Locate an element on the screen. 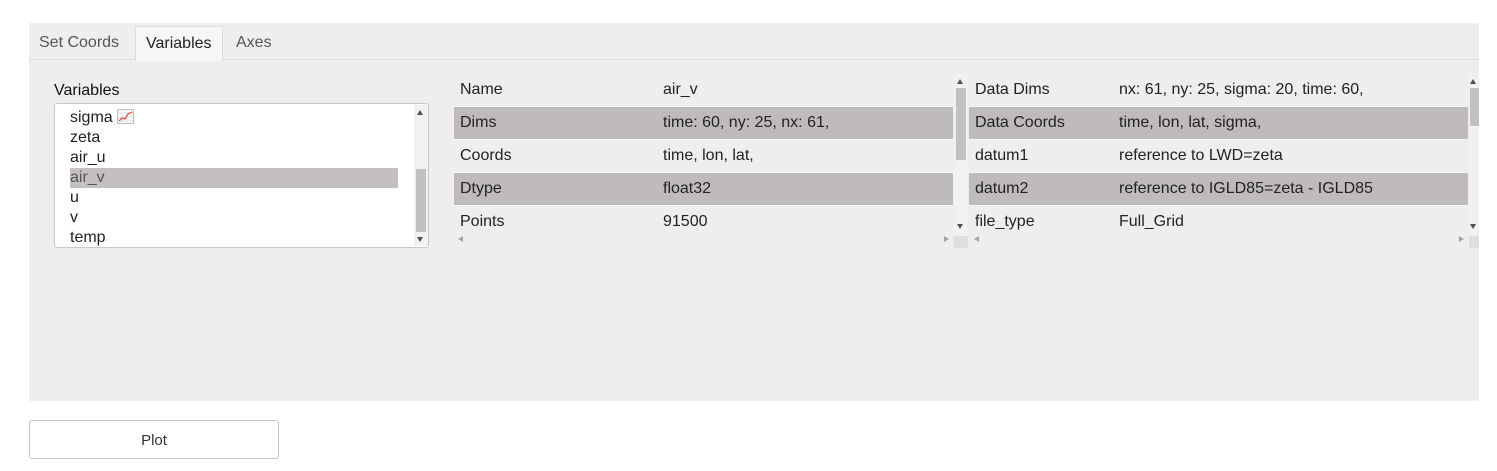 Image resolution: width=1497 pixels, height=471 pixels. table-row: Dtype float32 is located at coordinates (703, 189).